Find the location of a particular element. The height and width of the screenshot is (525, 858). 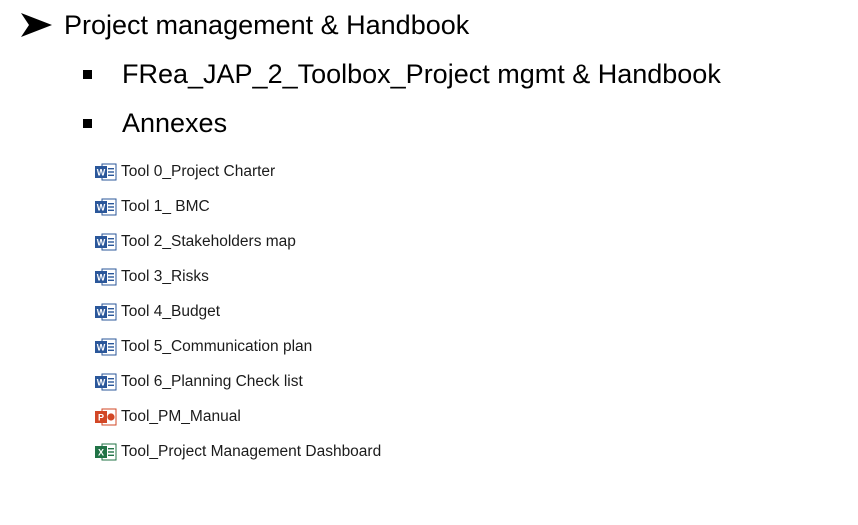

file-item: W Tool 4_Budget is located at coordinates (444, 311).